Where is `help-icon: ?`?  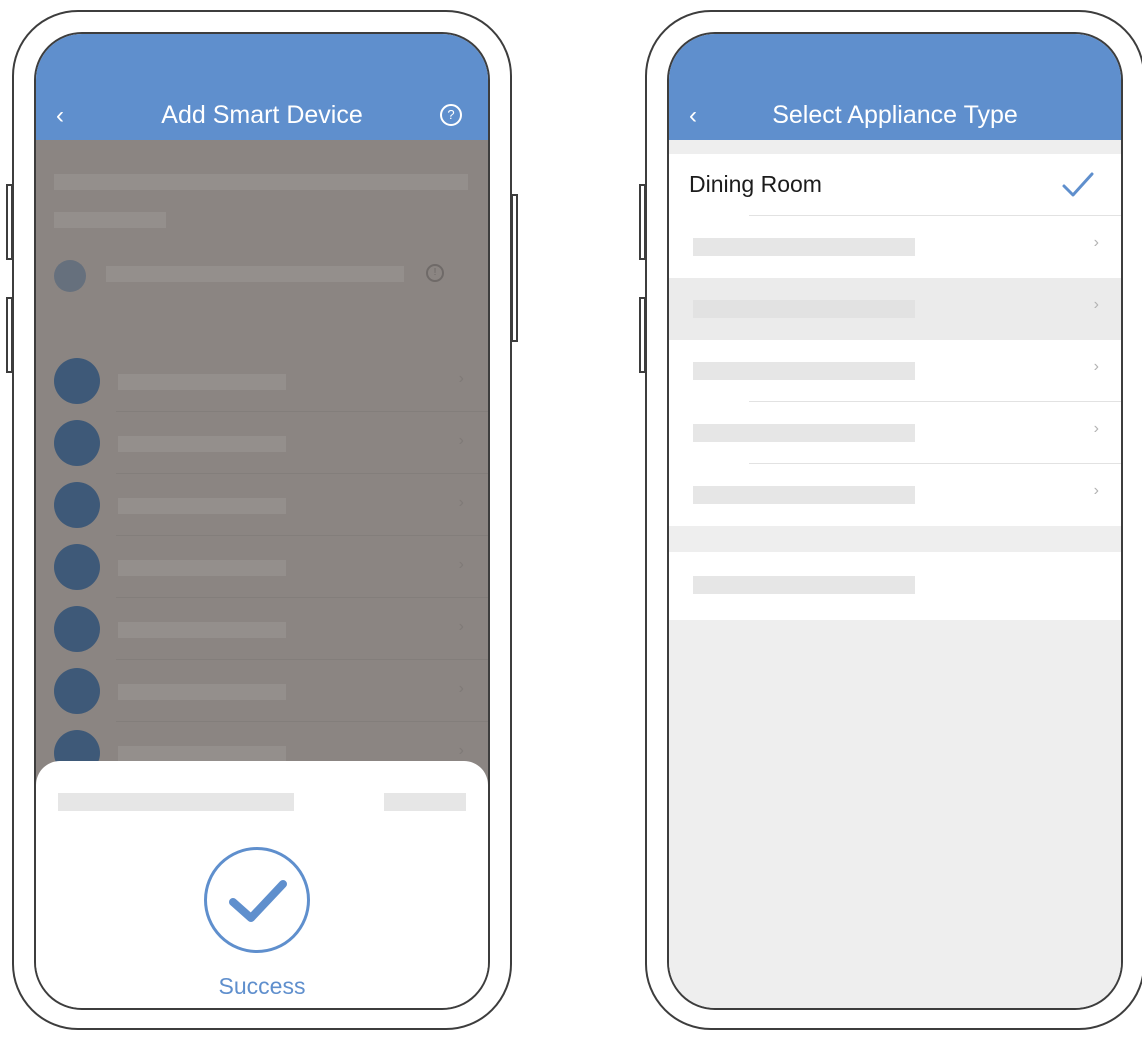 help-icon: ? is located at coordinates (451, 115).